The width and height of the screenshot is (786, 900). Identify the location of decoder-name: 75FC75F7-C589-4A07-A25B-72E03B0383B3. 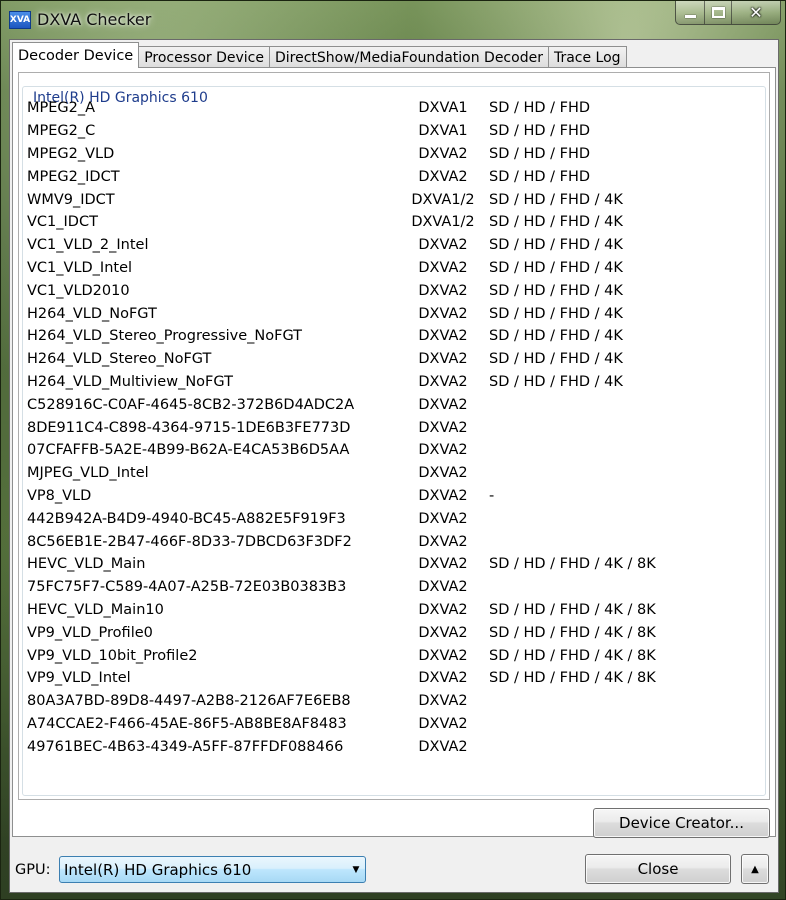
(187, 587).